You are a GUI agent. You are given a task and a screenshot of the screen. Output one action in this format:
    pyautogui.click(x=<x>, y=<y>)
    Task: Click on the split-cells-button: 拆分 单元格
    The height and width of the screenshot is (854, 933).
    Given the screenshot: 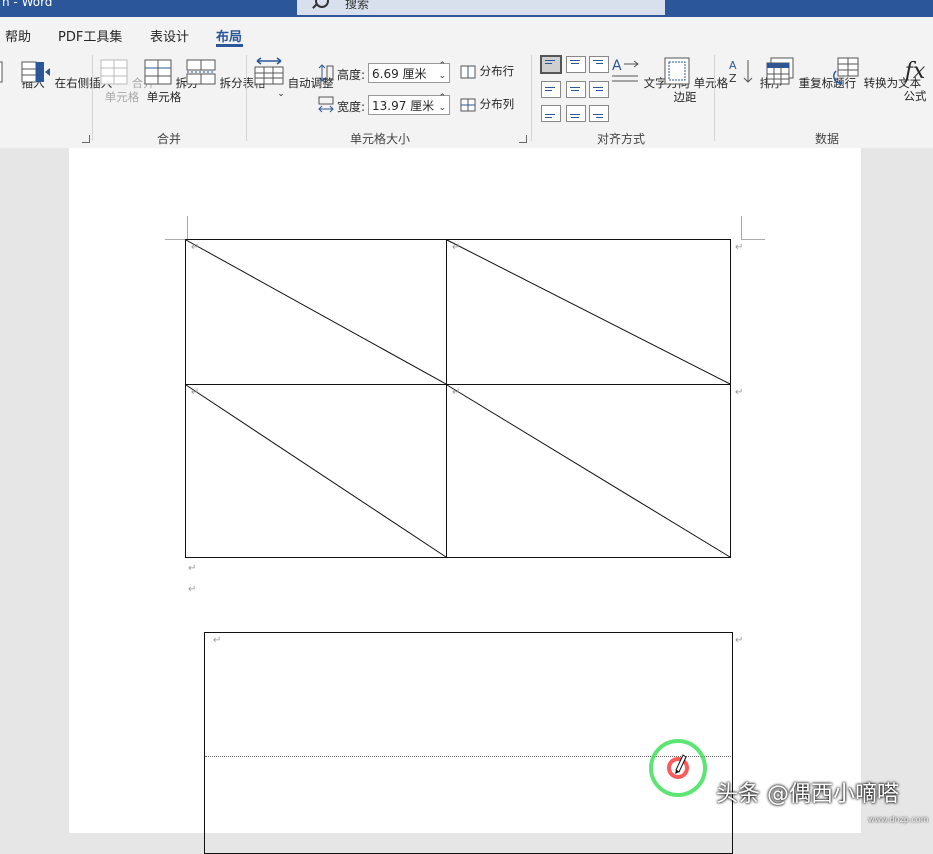 What is the action you would take?
    pyautogui.click(x=171, y=81)
    